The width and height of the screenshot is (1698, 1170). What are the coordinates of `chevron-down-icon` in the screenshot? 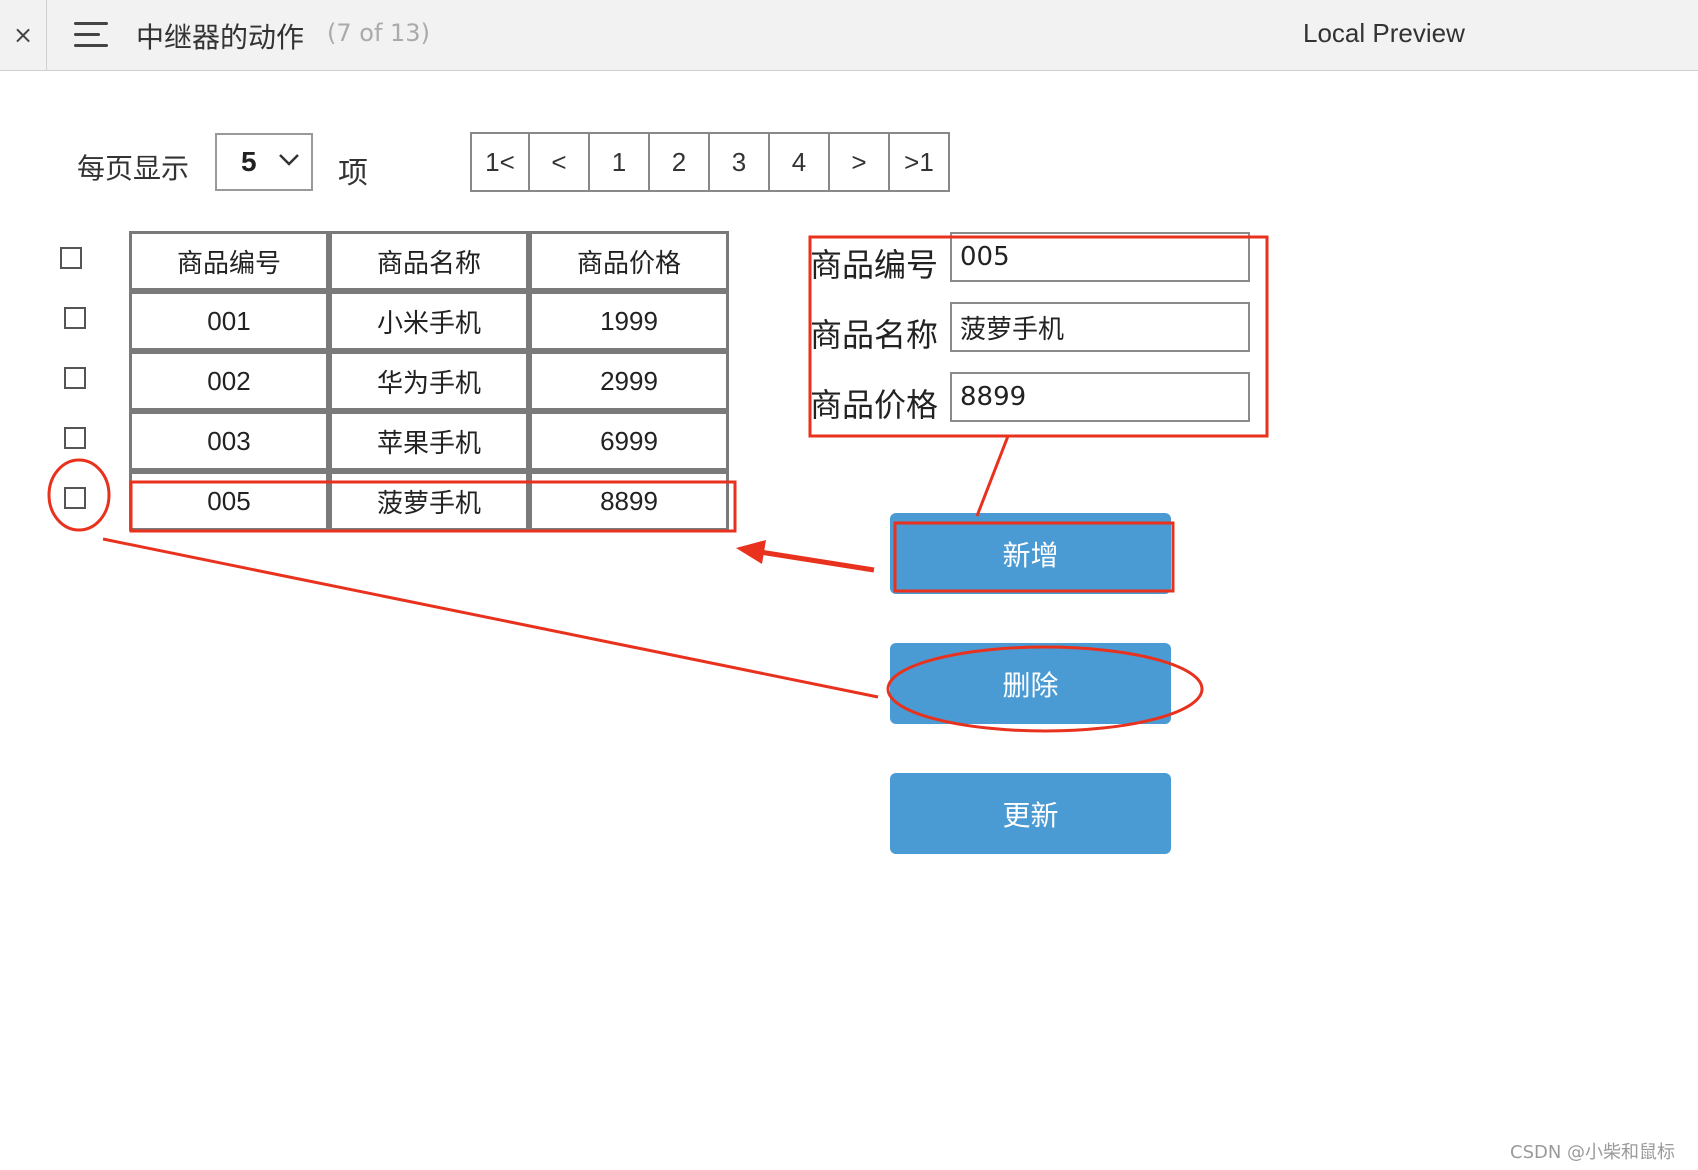 It's located at (289, 160).